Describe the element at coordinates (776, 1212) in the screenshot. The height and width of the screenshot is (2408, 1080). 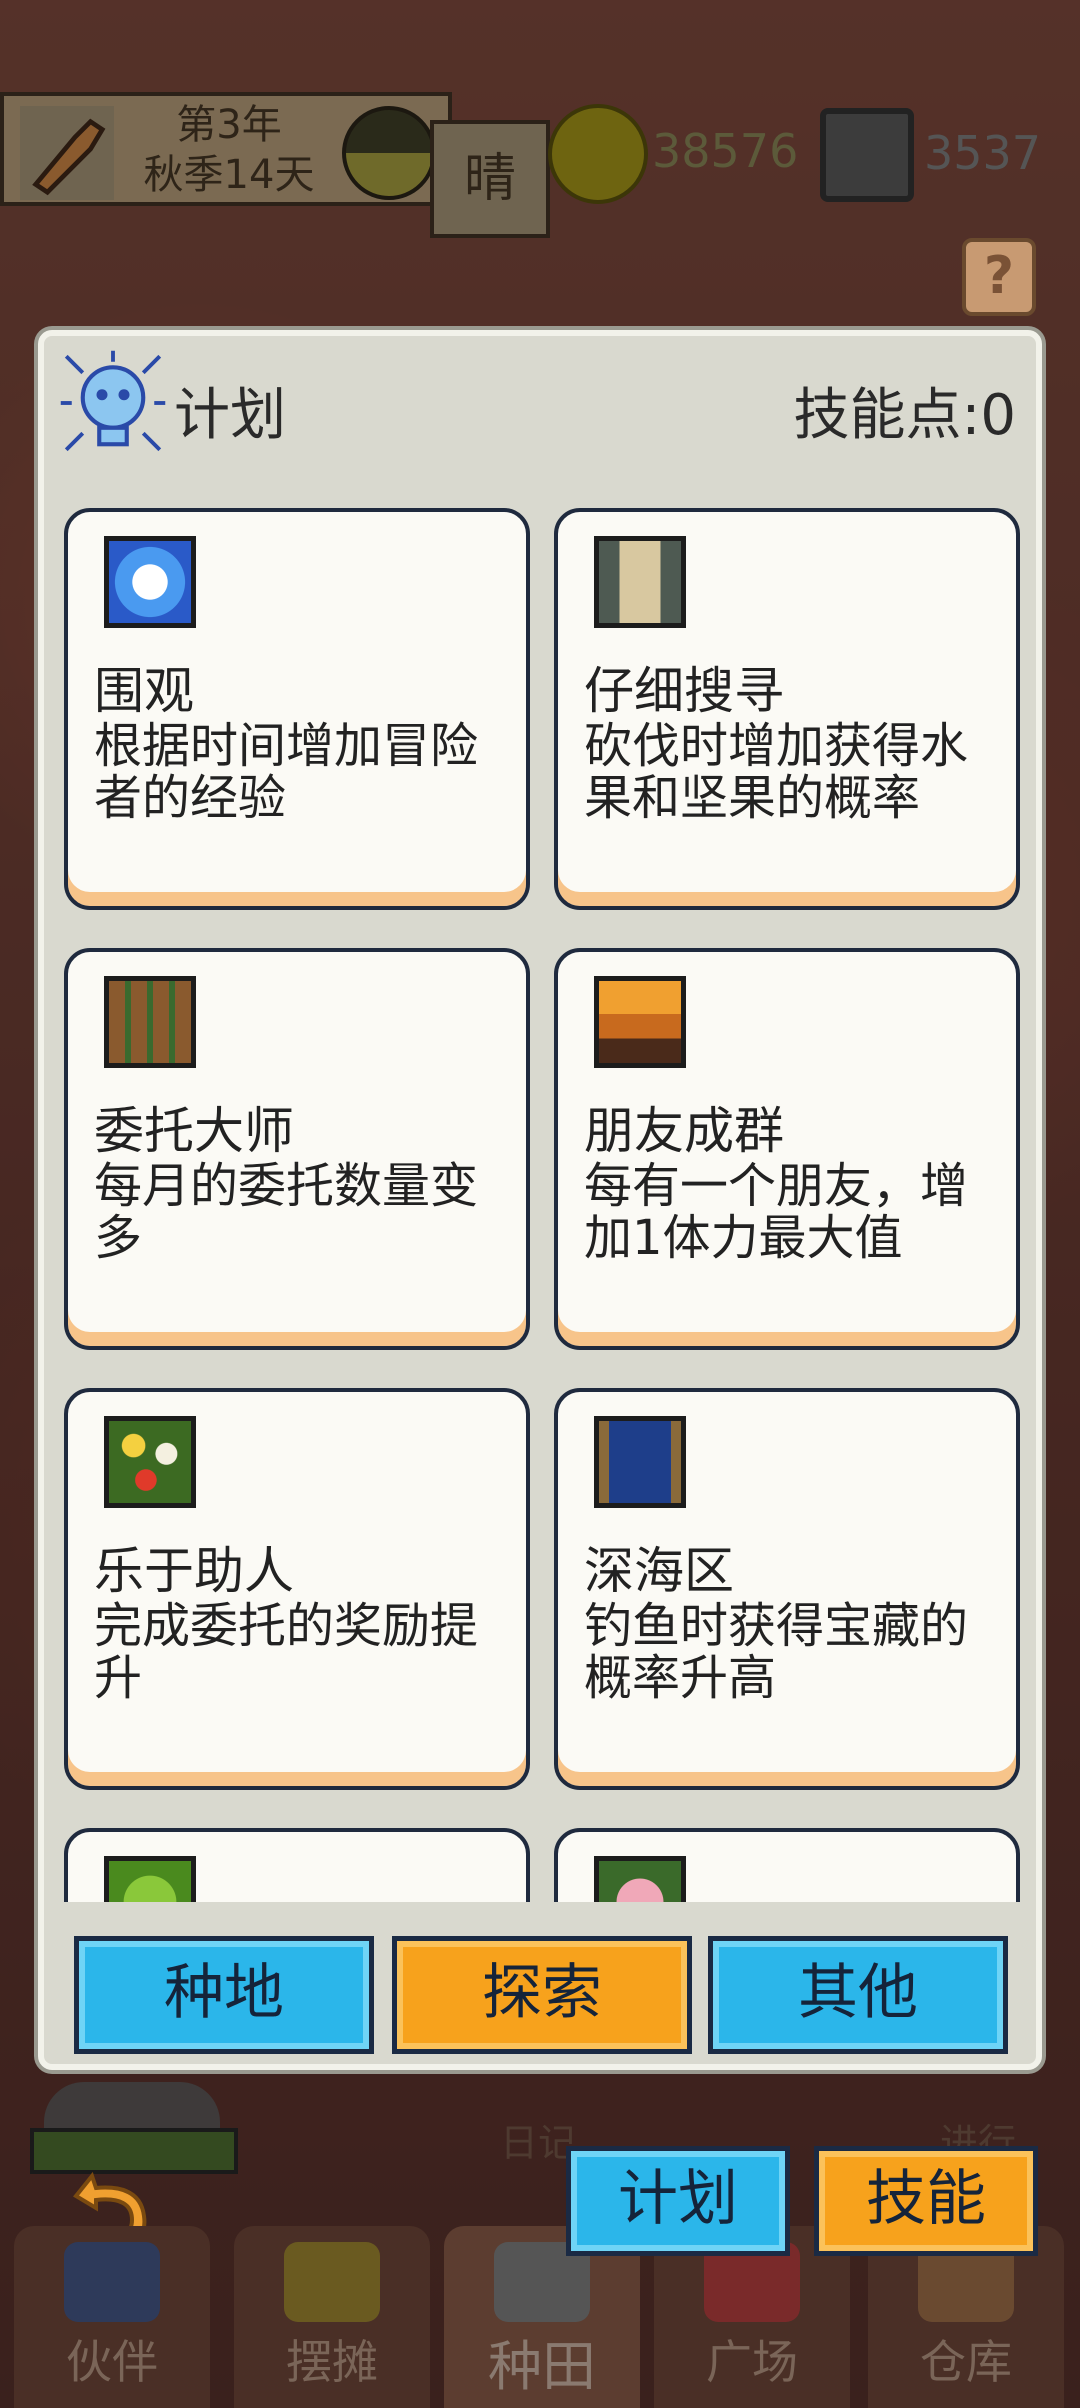
I see `skill-description: 每有一个朋友，增加1体力最大值` at that location.